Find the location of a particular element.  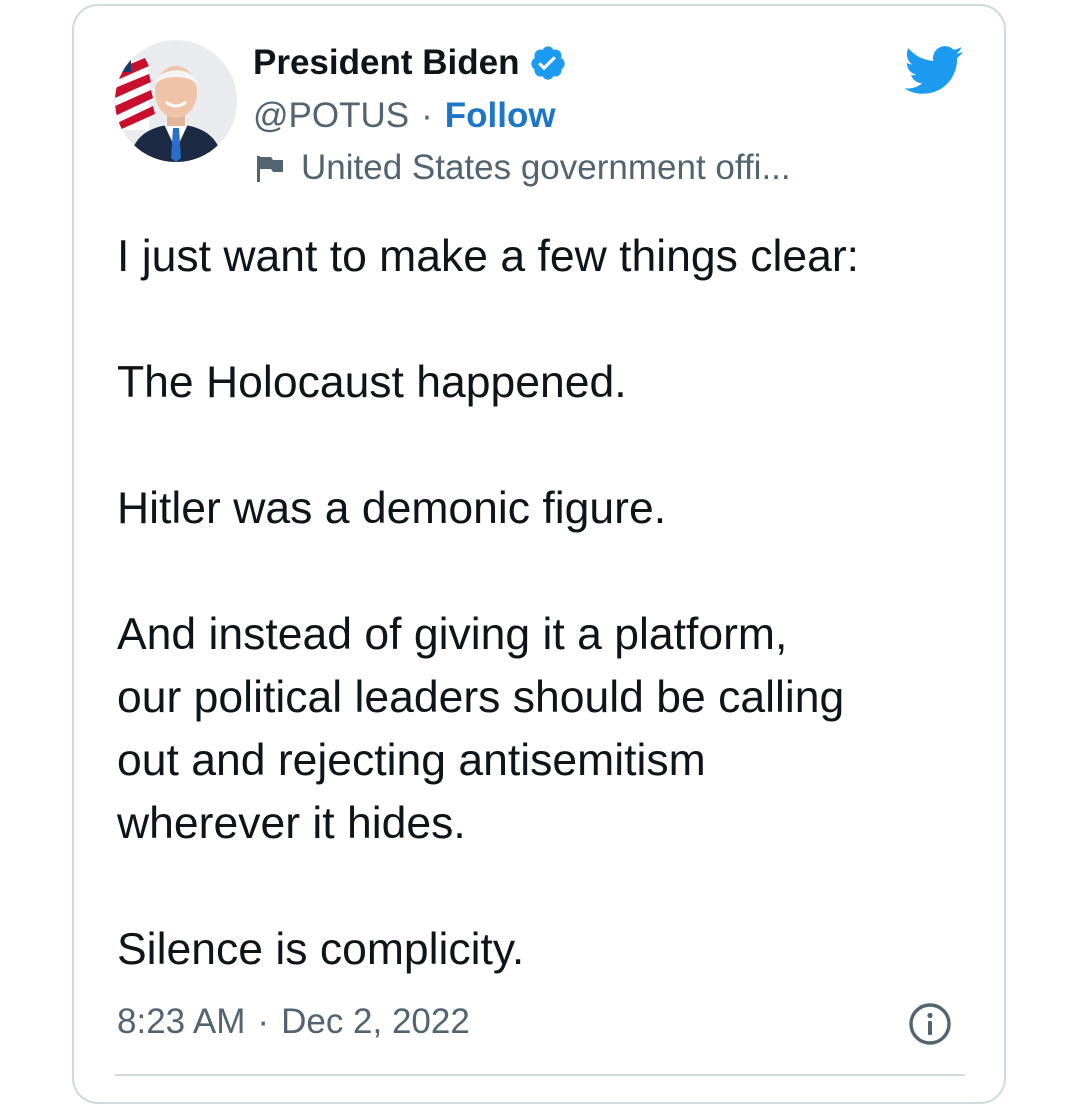

tweet-timestamp: 8:23 AM · Dec 2, 2022 is located at coordinates (293, 1022).